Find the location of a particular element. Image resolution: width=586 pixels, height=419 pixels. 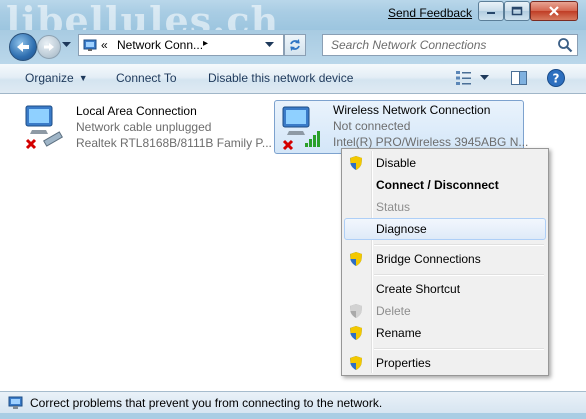

refresh-button is located at coordinates (295, 45).